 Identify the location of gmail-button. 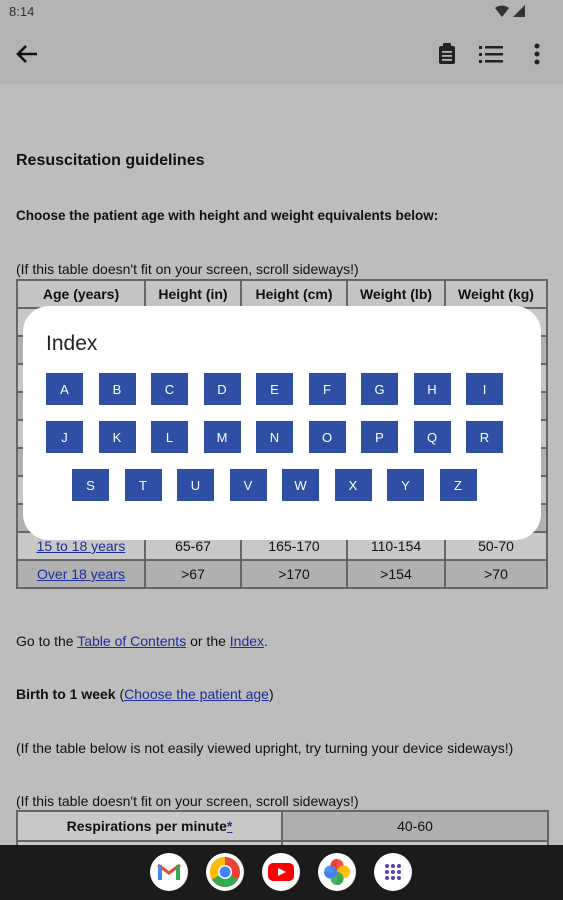
(169, 872).